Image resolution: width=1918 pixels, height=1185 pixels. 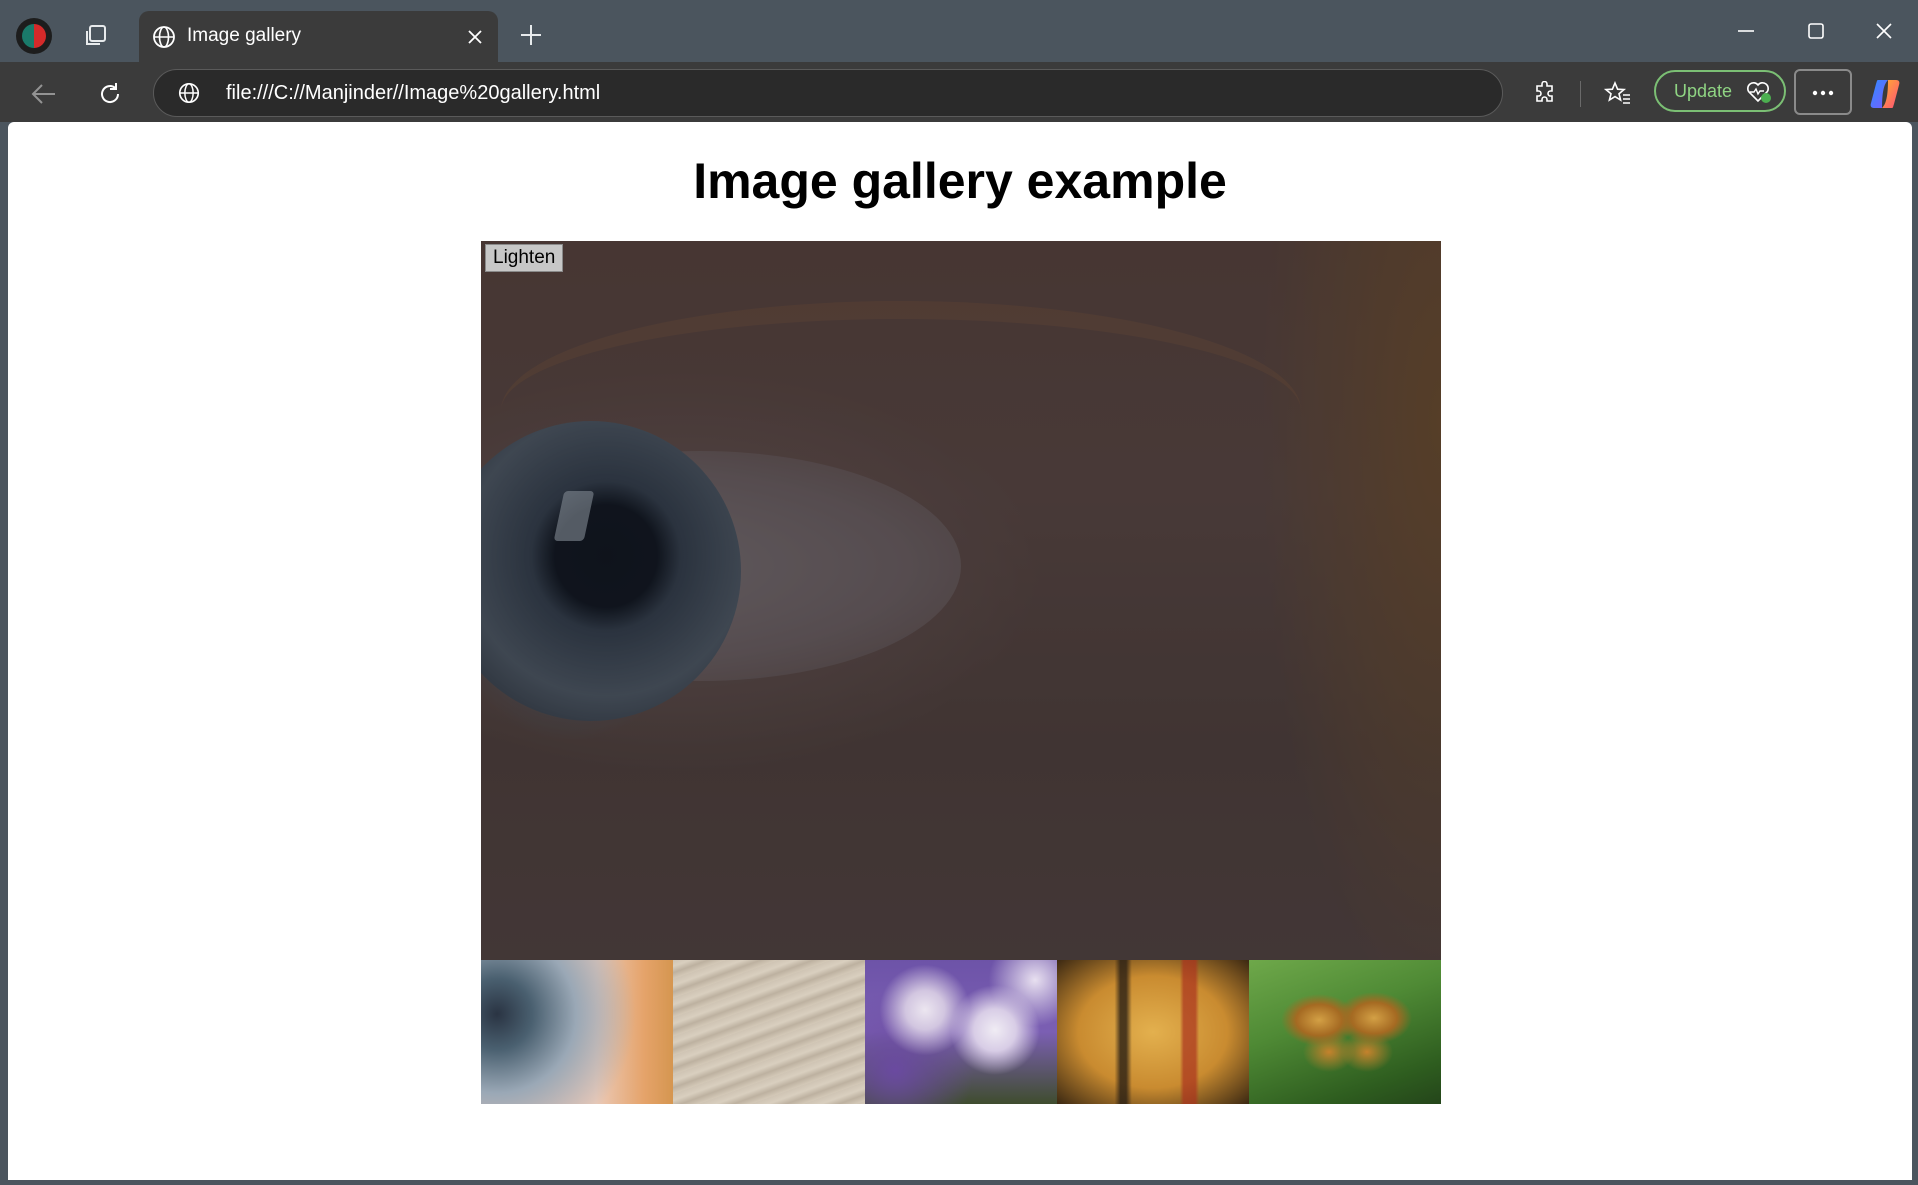 I want to click on minimize-icon, so click(x=1746, y=31).